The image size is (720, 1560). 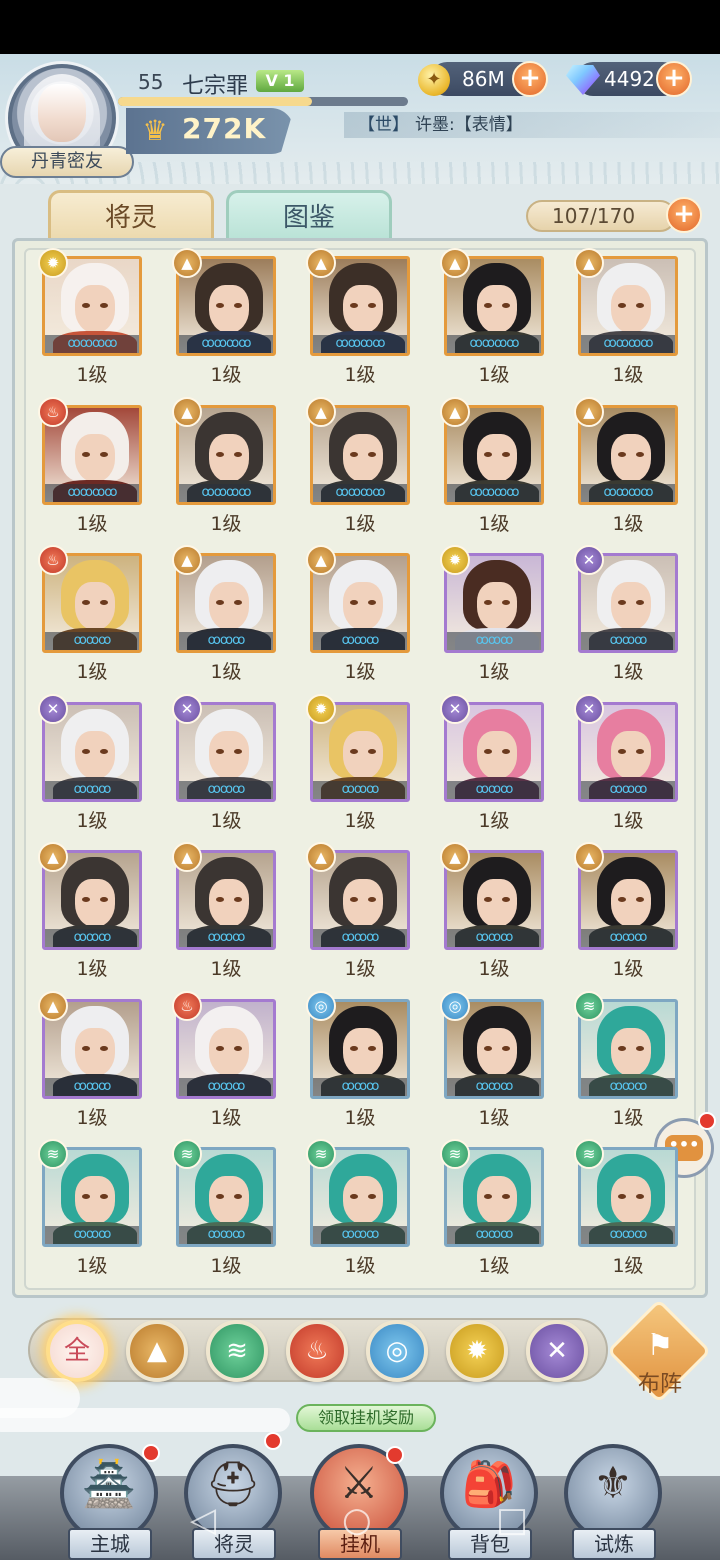 I want to click on water-element-icon: ◎, so click(x=455, y=1005).